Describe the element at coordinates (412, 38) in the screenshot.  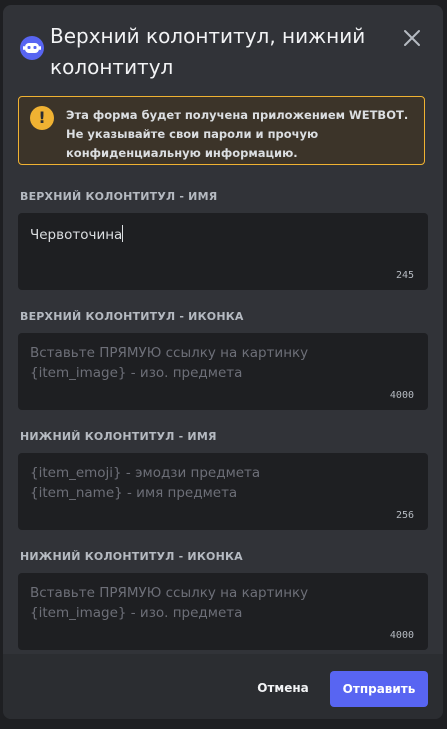
I see `close-icon` at that location.